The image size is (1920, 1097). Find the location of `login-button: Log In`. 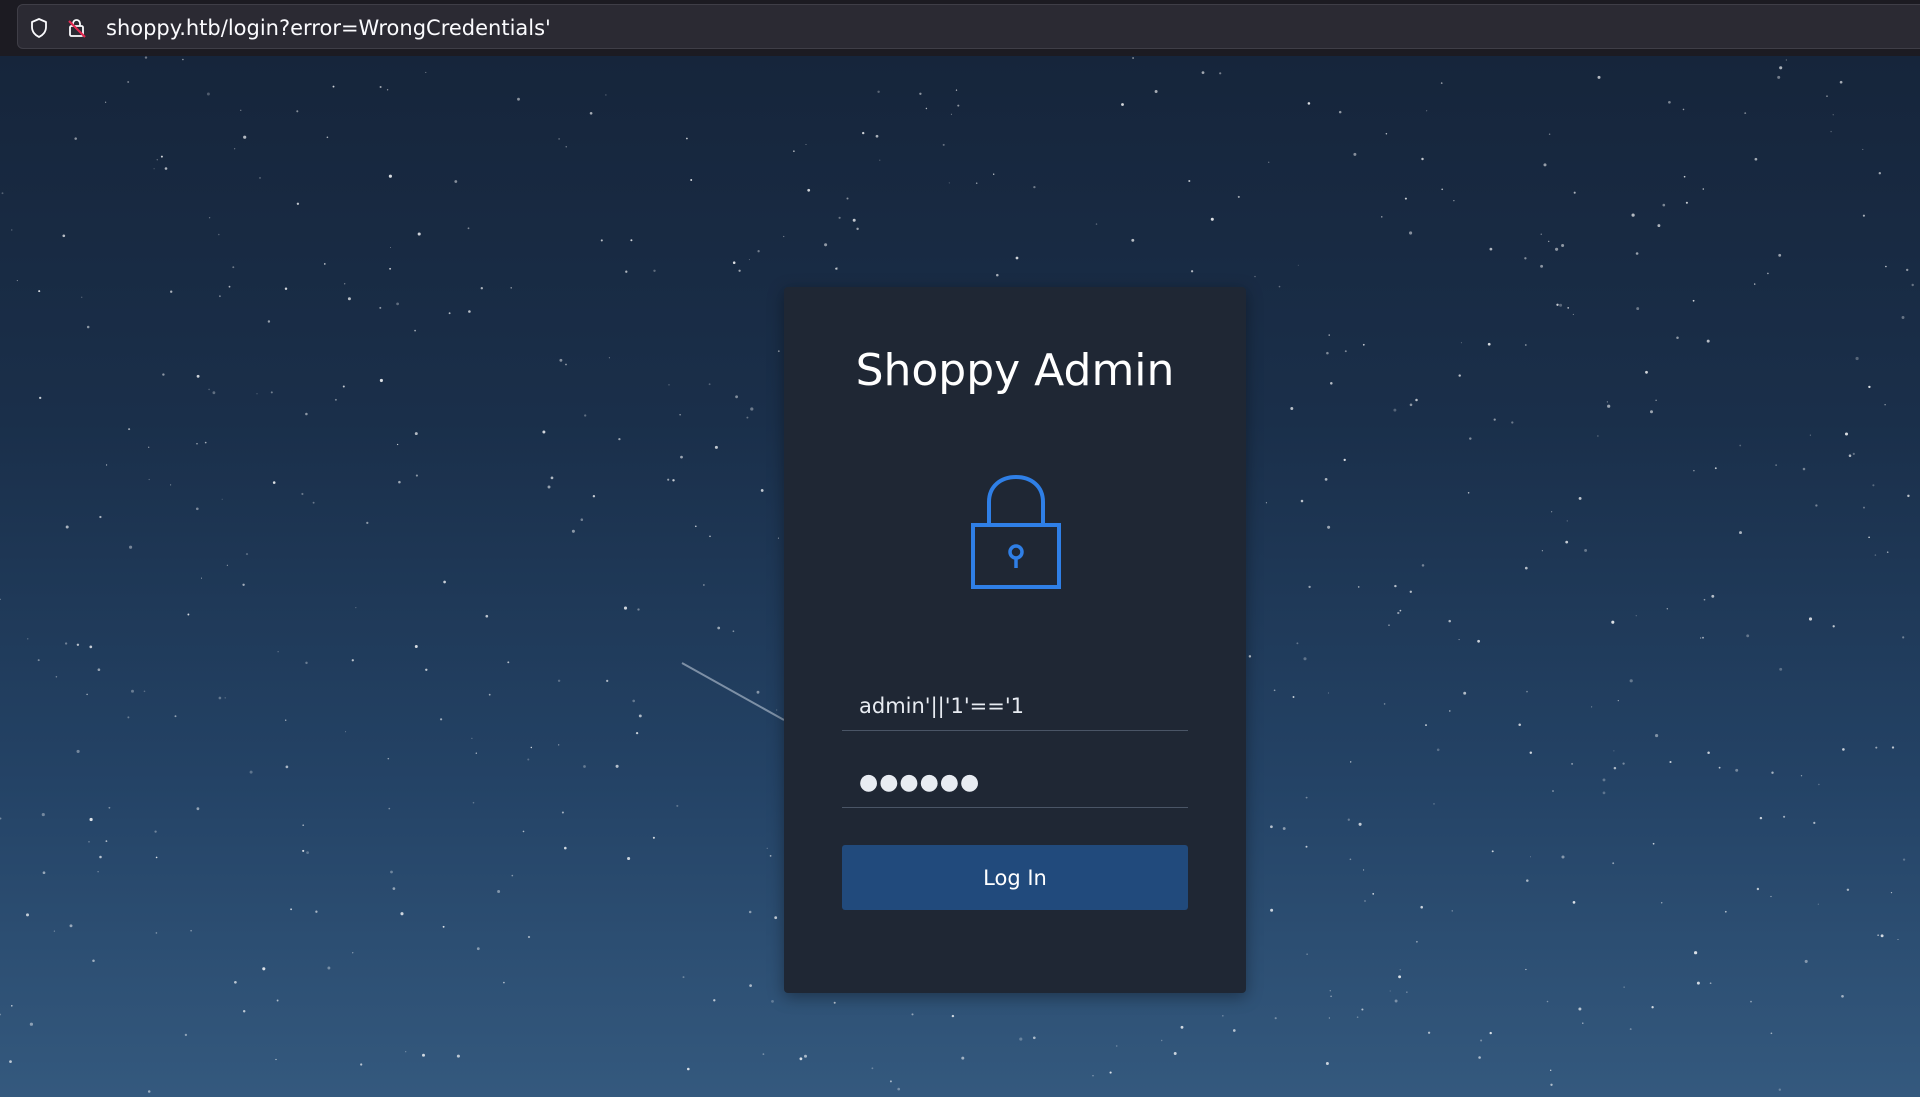

login-button: Log In is located at coordinates (1015, 877).